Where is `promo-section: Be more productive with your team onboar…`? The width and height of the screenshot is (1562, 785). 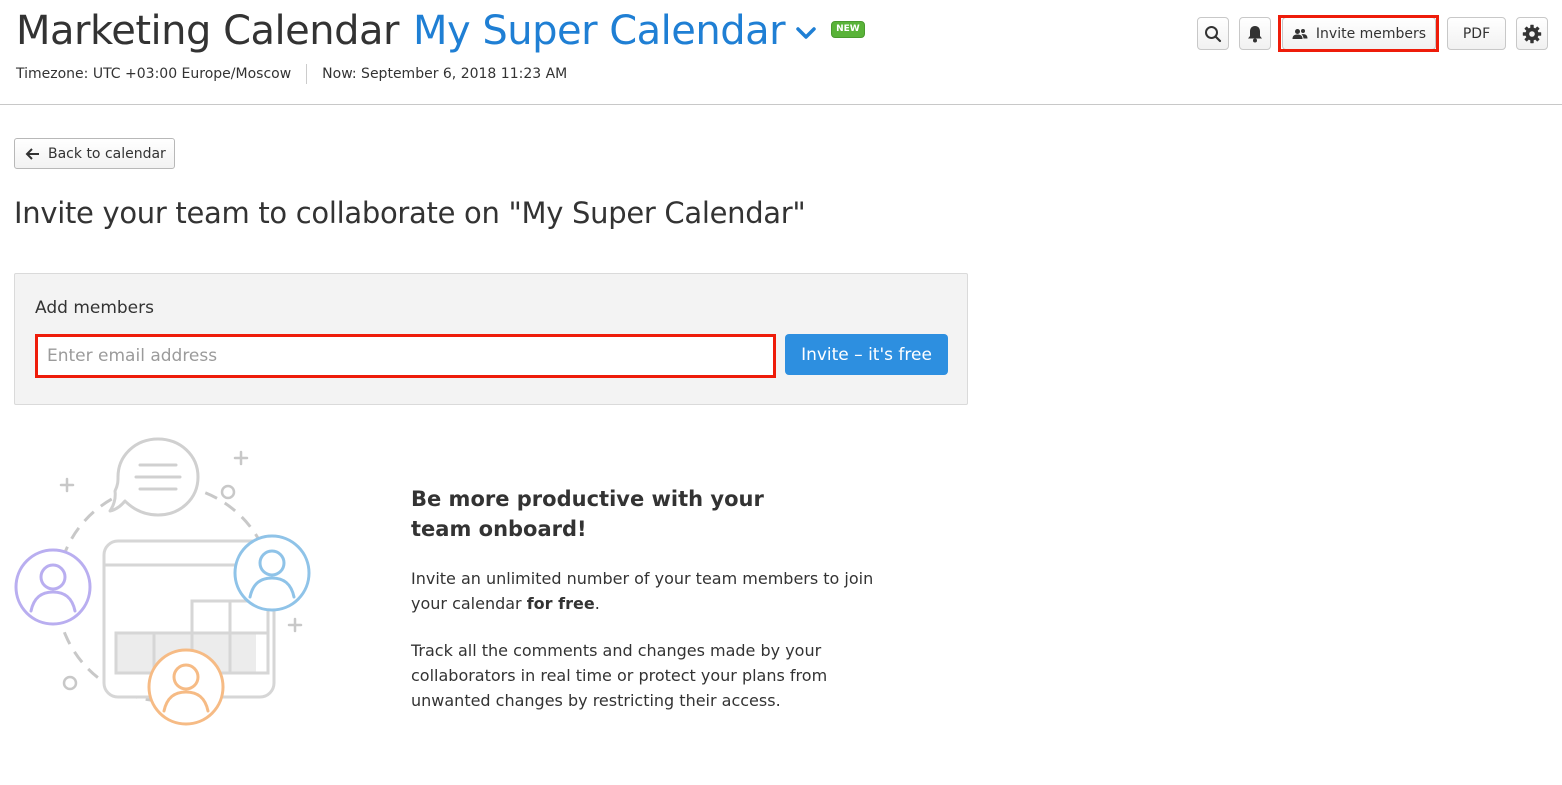
promo-section: Be more productive with your team onboar… is located at coordinates (661, 598).